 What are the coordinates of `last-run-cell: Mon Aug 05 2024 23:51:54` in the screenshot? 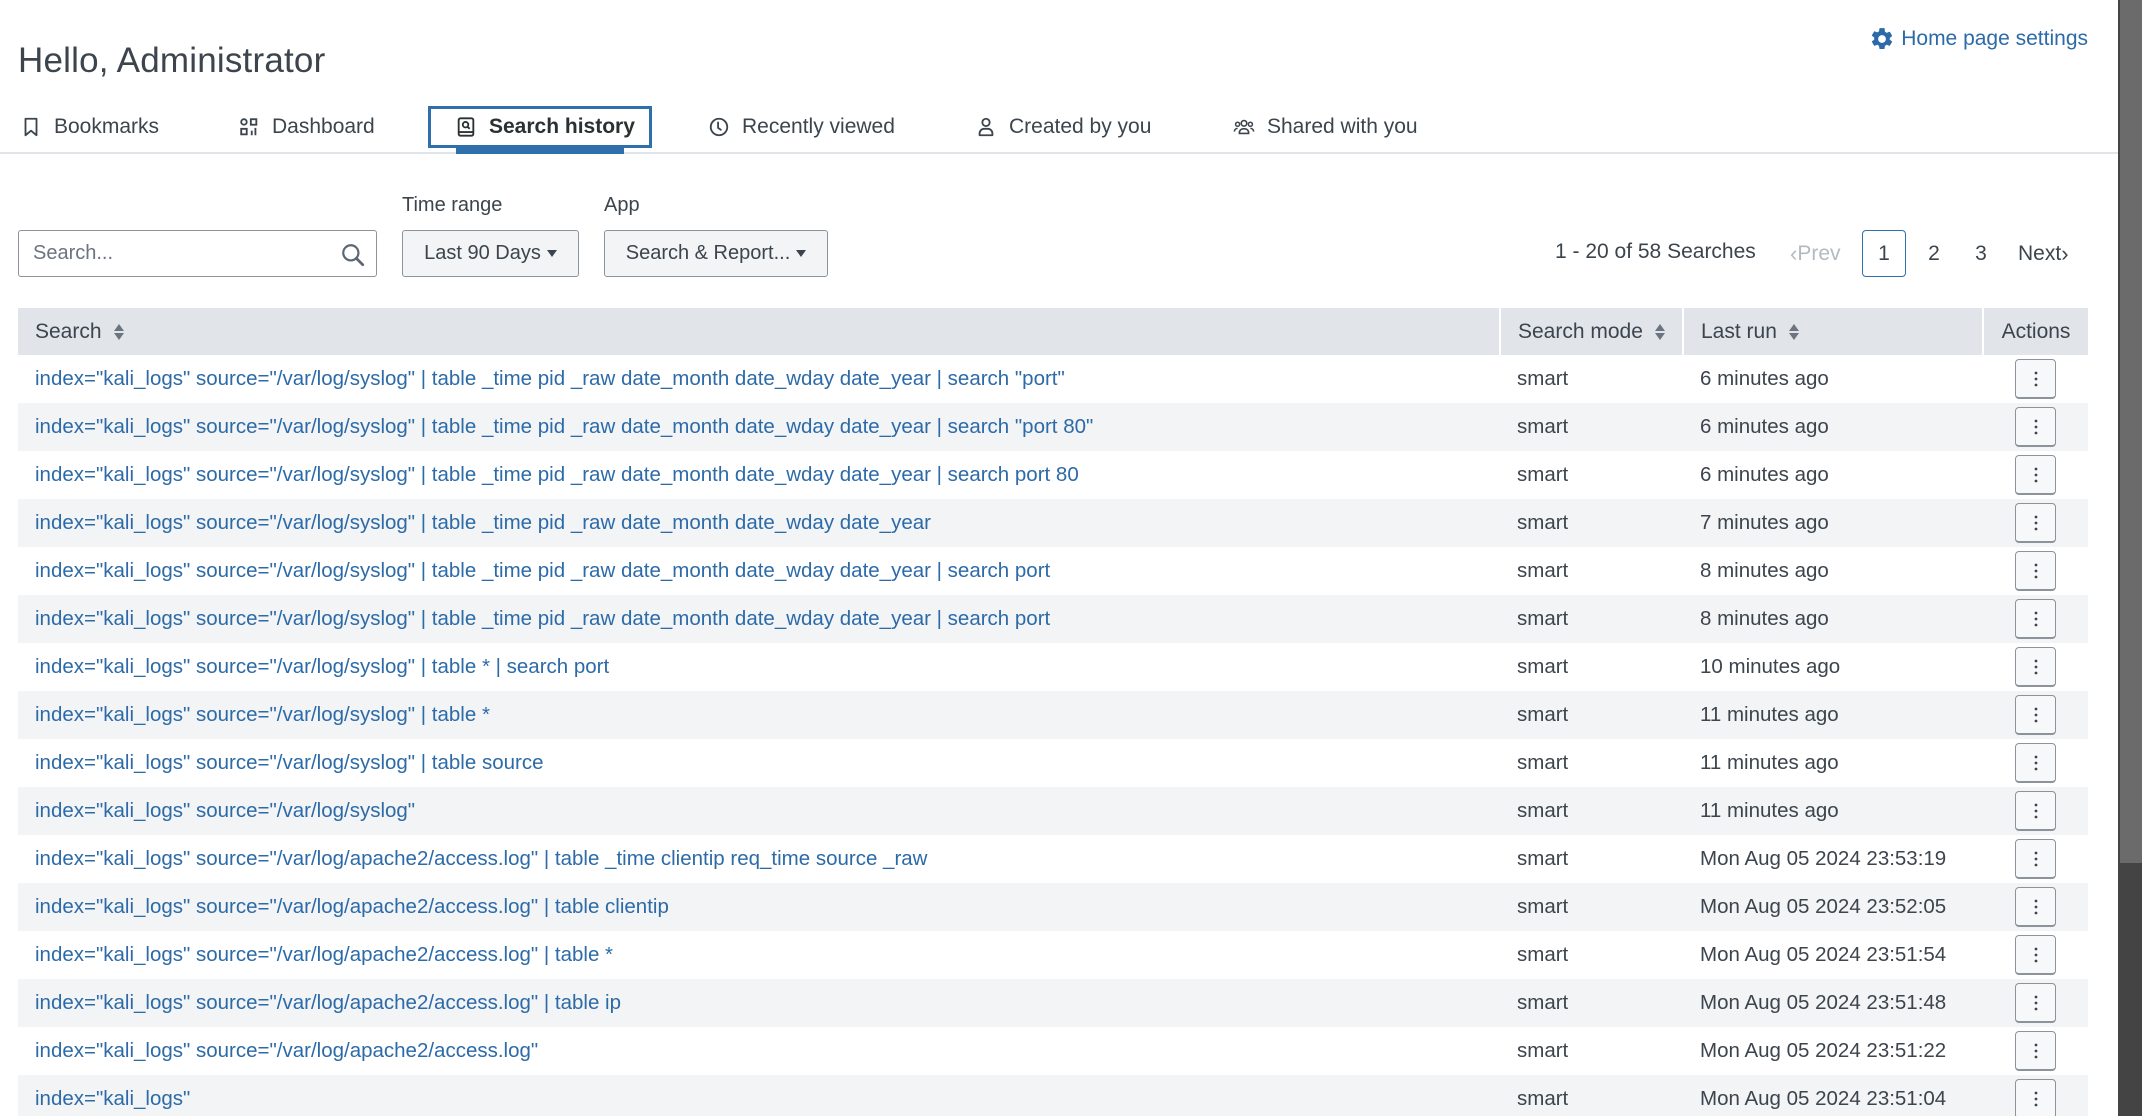 It's located at (1823, 954).